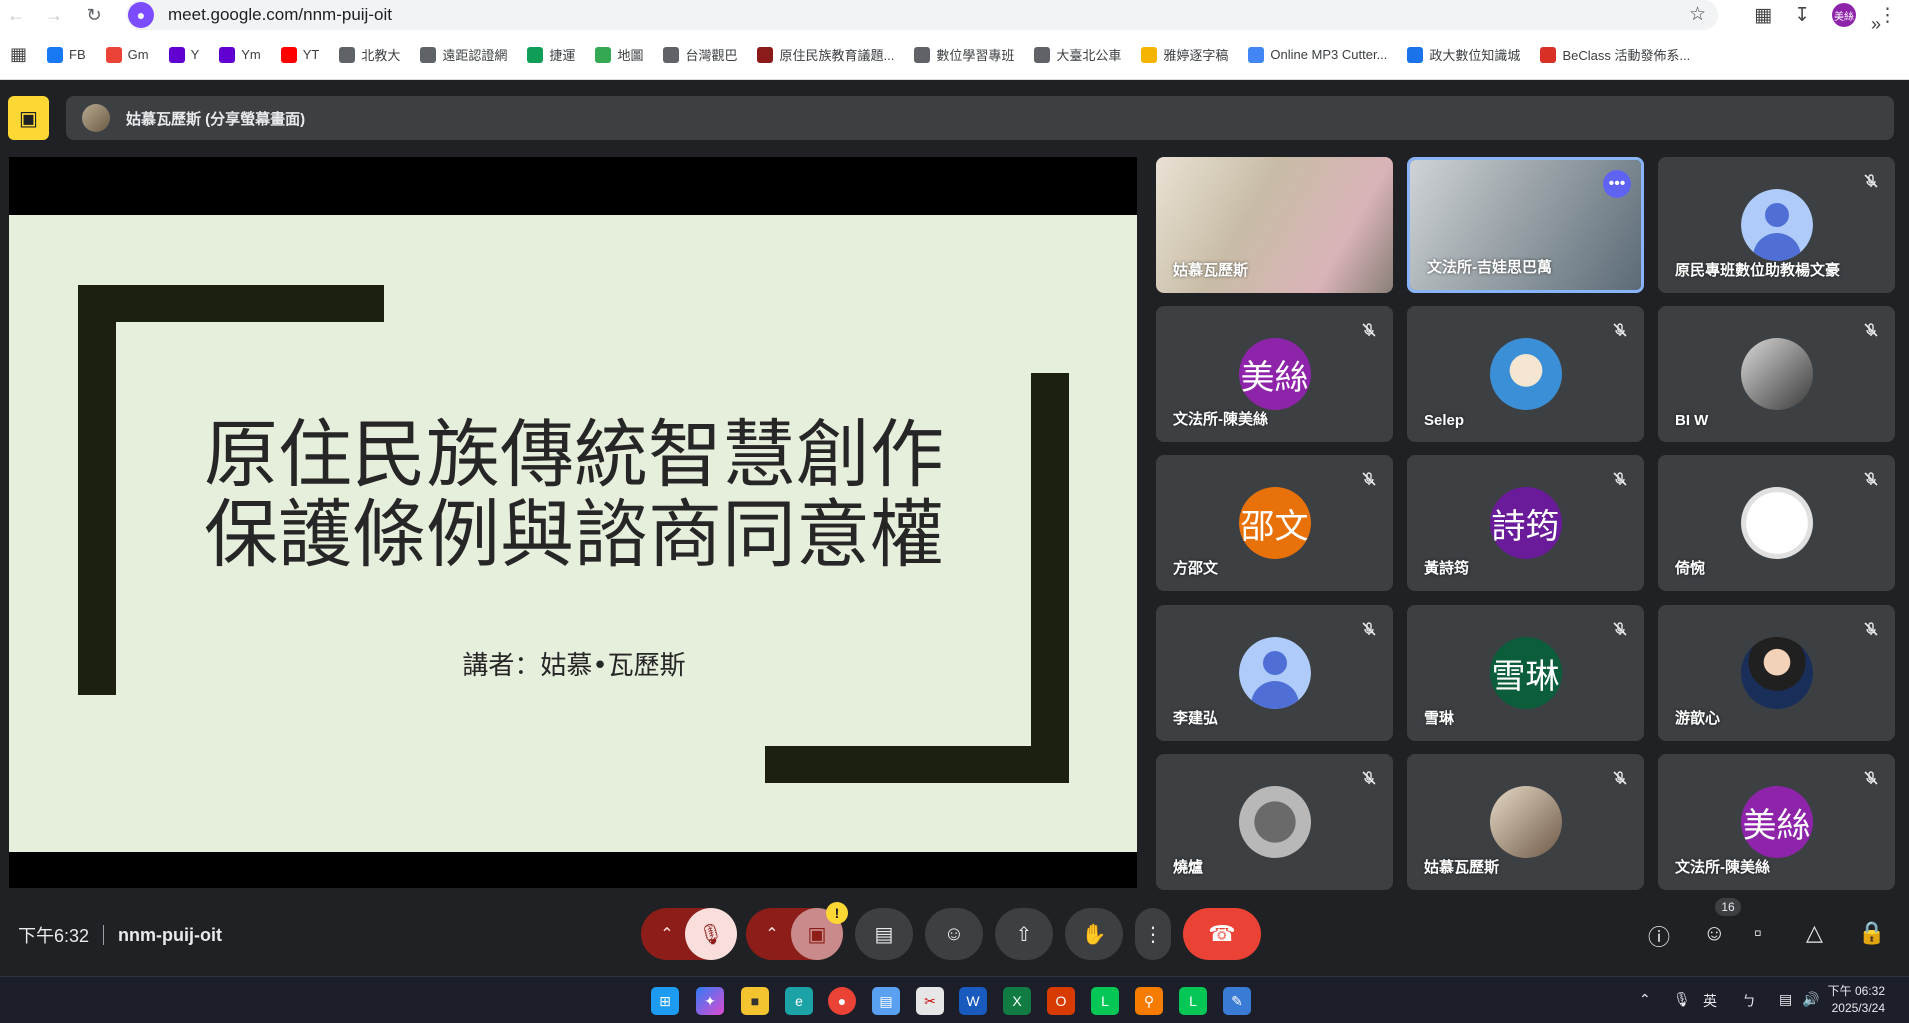 The width and height of the screenshot is (1909, 1023). Describe the element at coordinates (1802, 15) in the screenshot. I see `download-icon: ↧` at that location.